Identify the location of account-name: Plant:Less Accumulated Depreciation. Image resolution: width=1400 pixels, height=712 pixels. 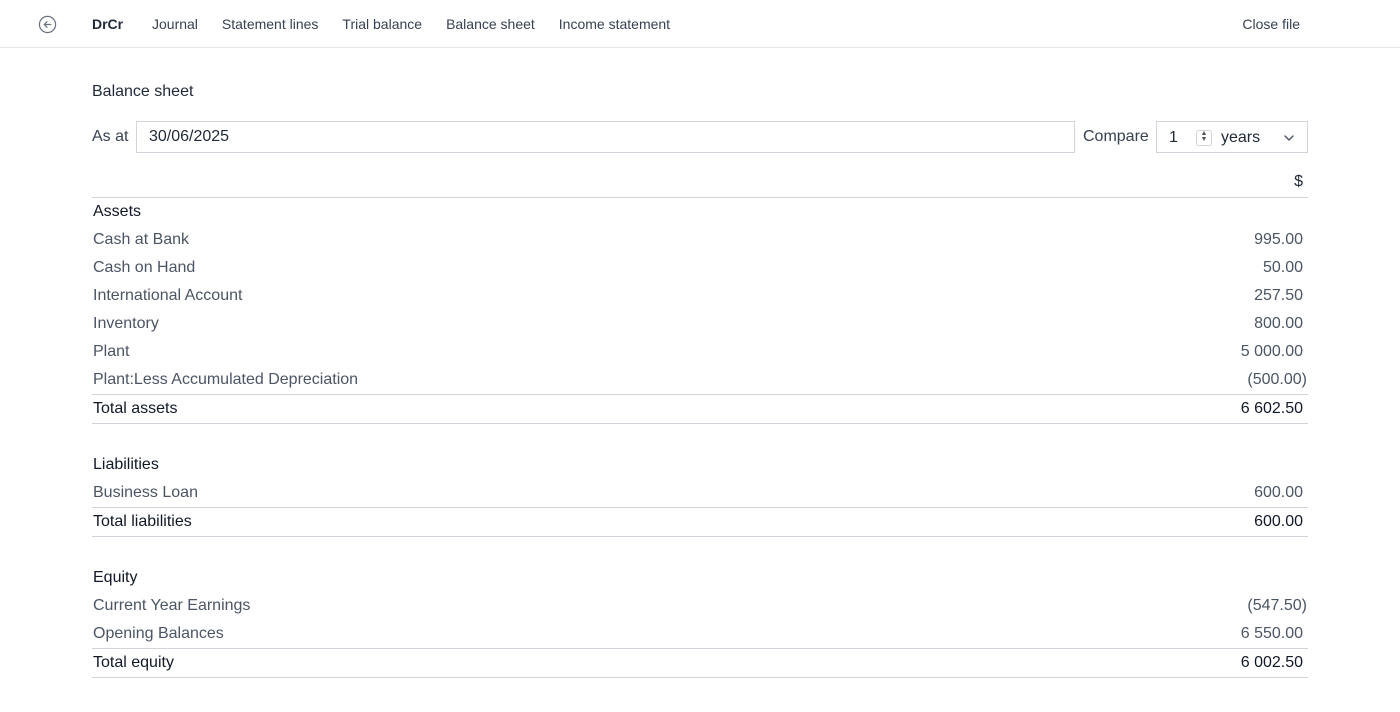
(225, 380).